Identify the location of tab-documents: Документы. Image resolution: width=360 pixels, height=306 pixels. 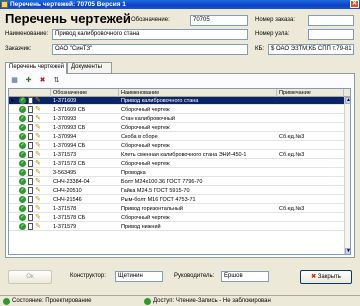
(89, 67).